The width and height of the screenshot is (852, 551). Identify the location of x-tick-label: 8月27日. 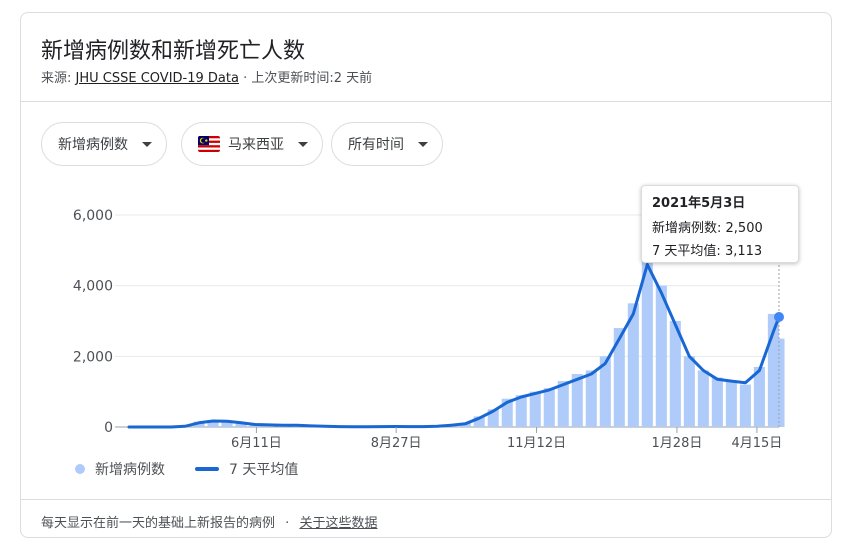
(396, 443).